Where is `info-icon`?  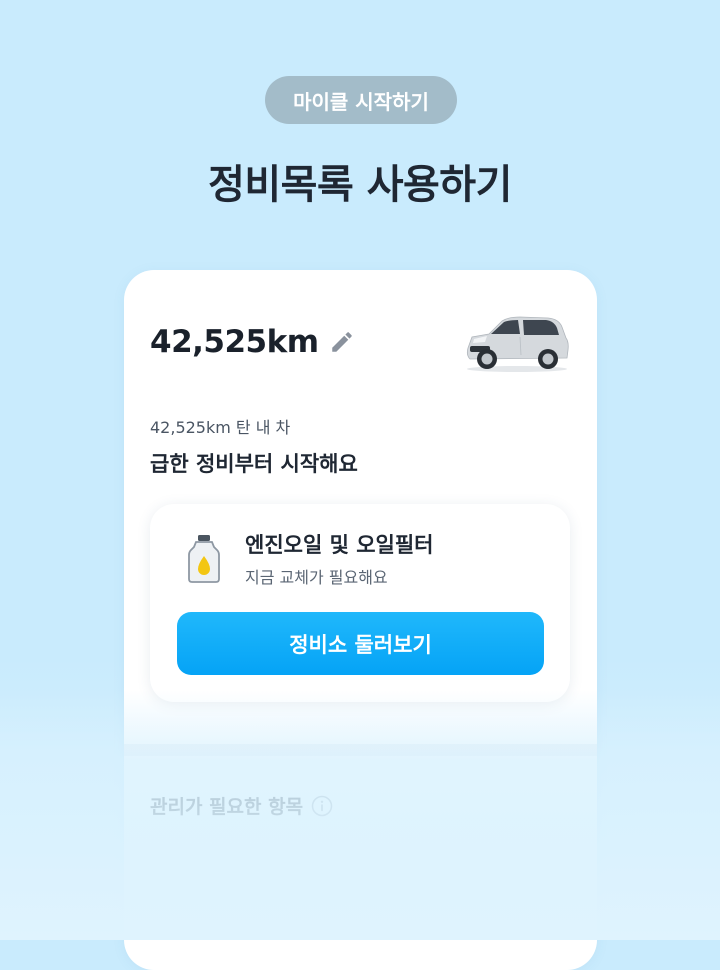
info-icon is located at coordinates (322, 806).